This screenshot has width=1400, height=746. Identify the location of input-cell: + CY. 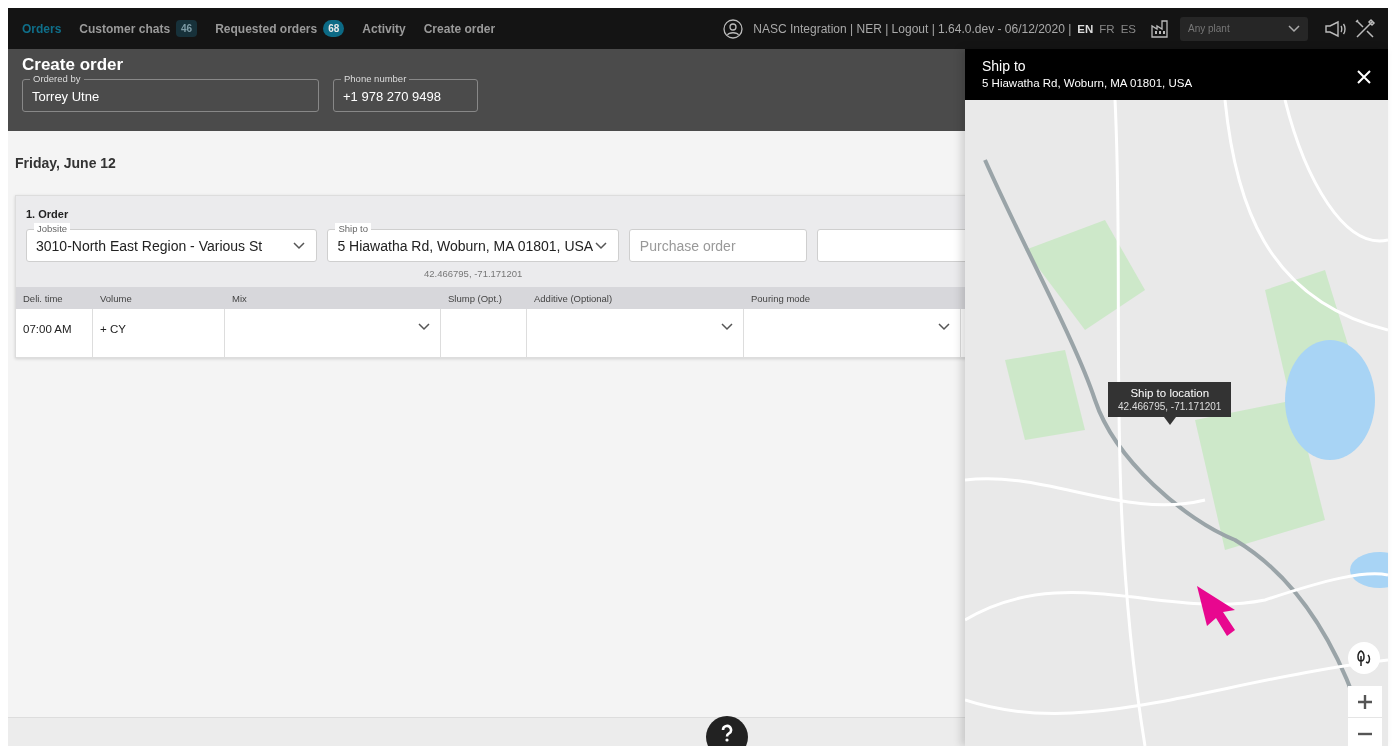
(159, 333).